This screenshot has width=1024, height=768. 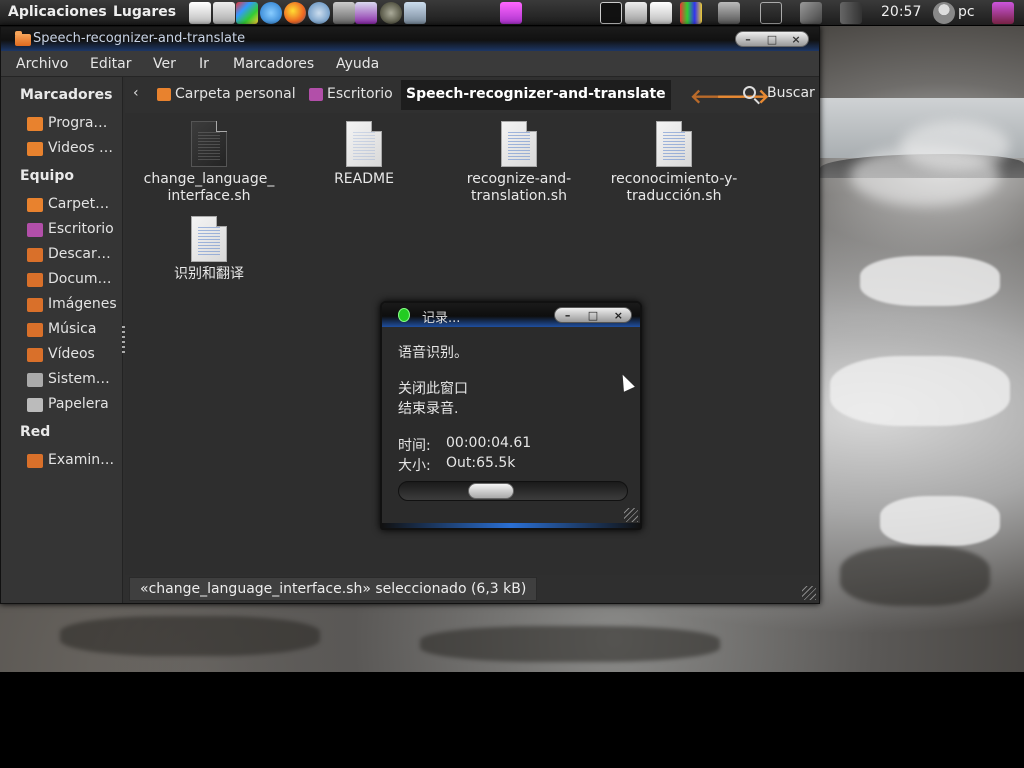 What do you see at coordinates (944, 13) in the screenshot?
I see `user-icon` at bounding box center [944, 13].